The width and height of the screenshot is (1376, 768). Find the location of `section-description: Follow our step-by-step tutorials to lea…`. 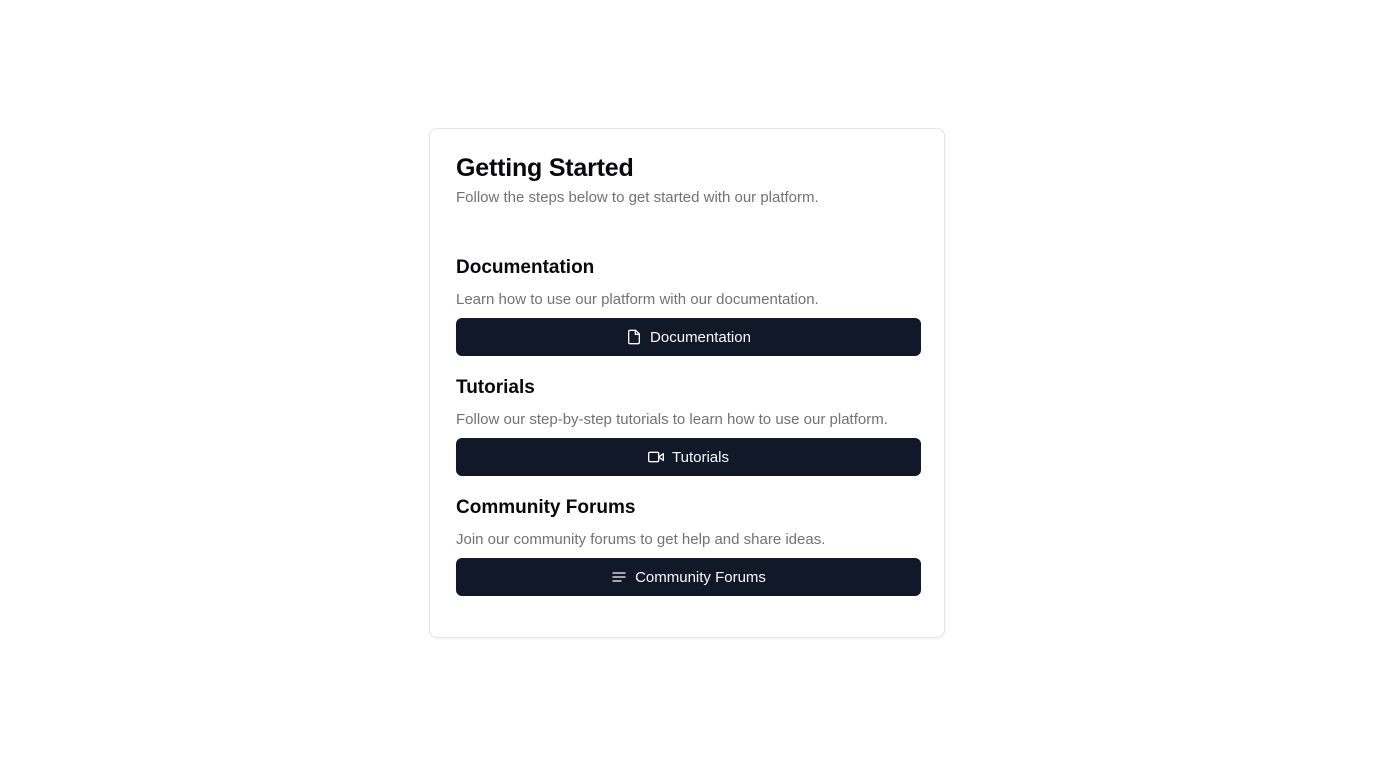

section-description: Follow our step-by-step tutorials to lea… is located at coordinates (672, 419).